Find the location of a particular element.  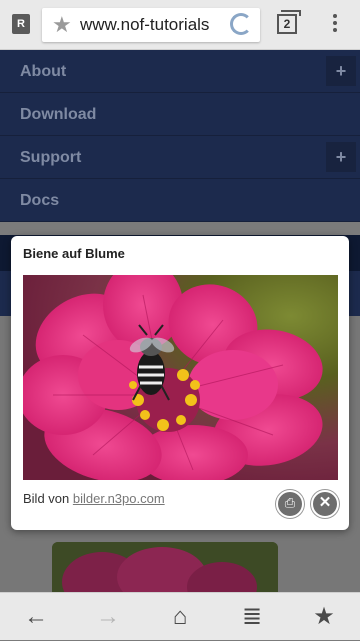

tab-switcher-button: 2 is located at coordinates (289, 22).